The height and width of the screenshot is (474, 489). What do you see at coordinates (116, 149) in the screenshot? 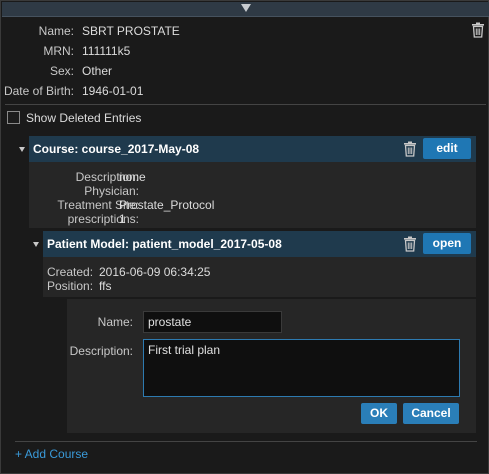
I see `course-title: Course: course_2017-May-08` at bounding box center [116, 149].